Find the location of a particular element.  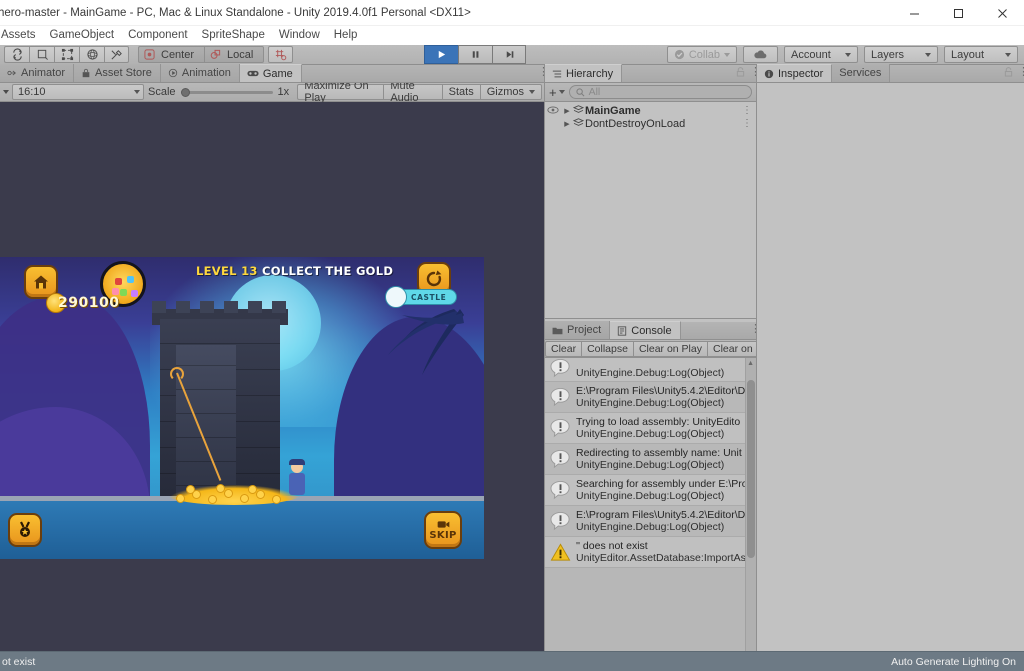

horizontal-divider is located at coordinates (650, 318).